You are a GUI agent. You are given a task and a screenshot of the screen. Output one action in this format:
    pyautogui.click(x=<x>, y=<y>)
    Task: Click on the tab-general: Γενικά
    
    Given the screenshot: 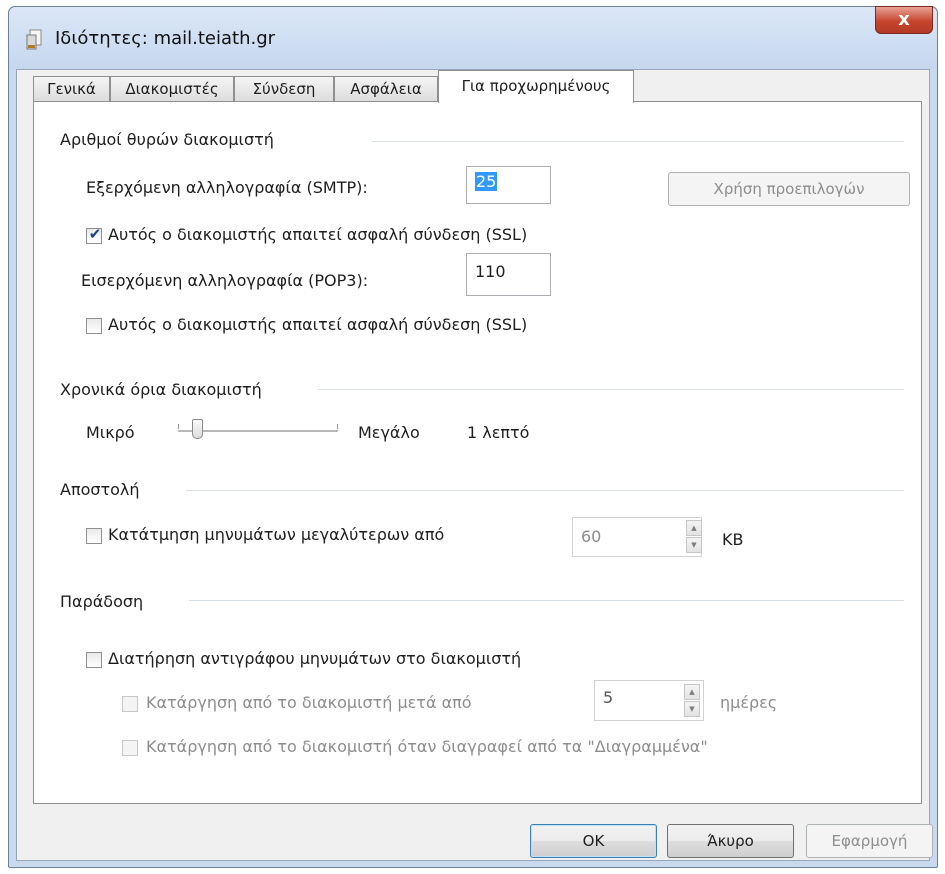 What is the action you would take?
    pyautogui.click(x=71, y=89)
    